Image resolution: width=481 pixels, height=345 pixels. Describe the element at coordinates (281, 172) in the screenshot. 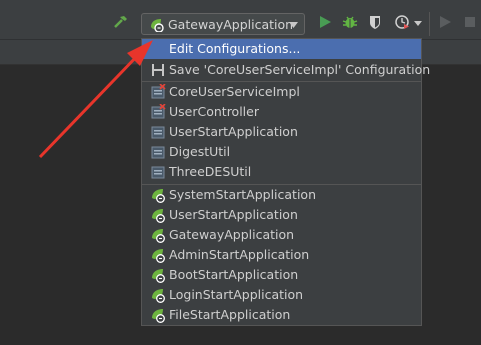

I see `menu-item-config: ThreeDESUtil` at that location.